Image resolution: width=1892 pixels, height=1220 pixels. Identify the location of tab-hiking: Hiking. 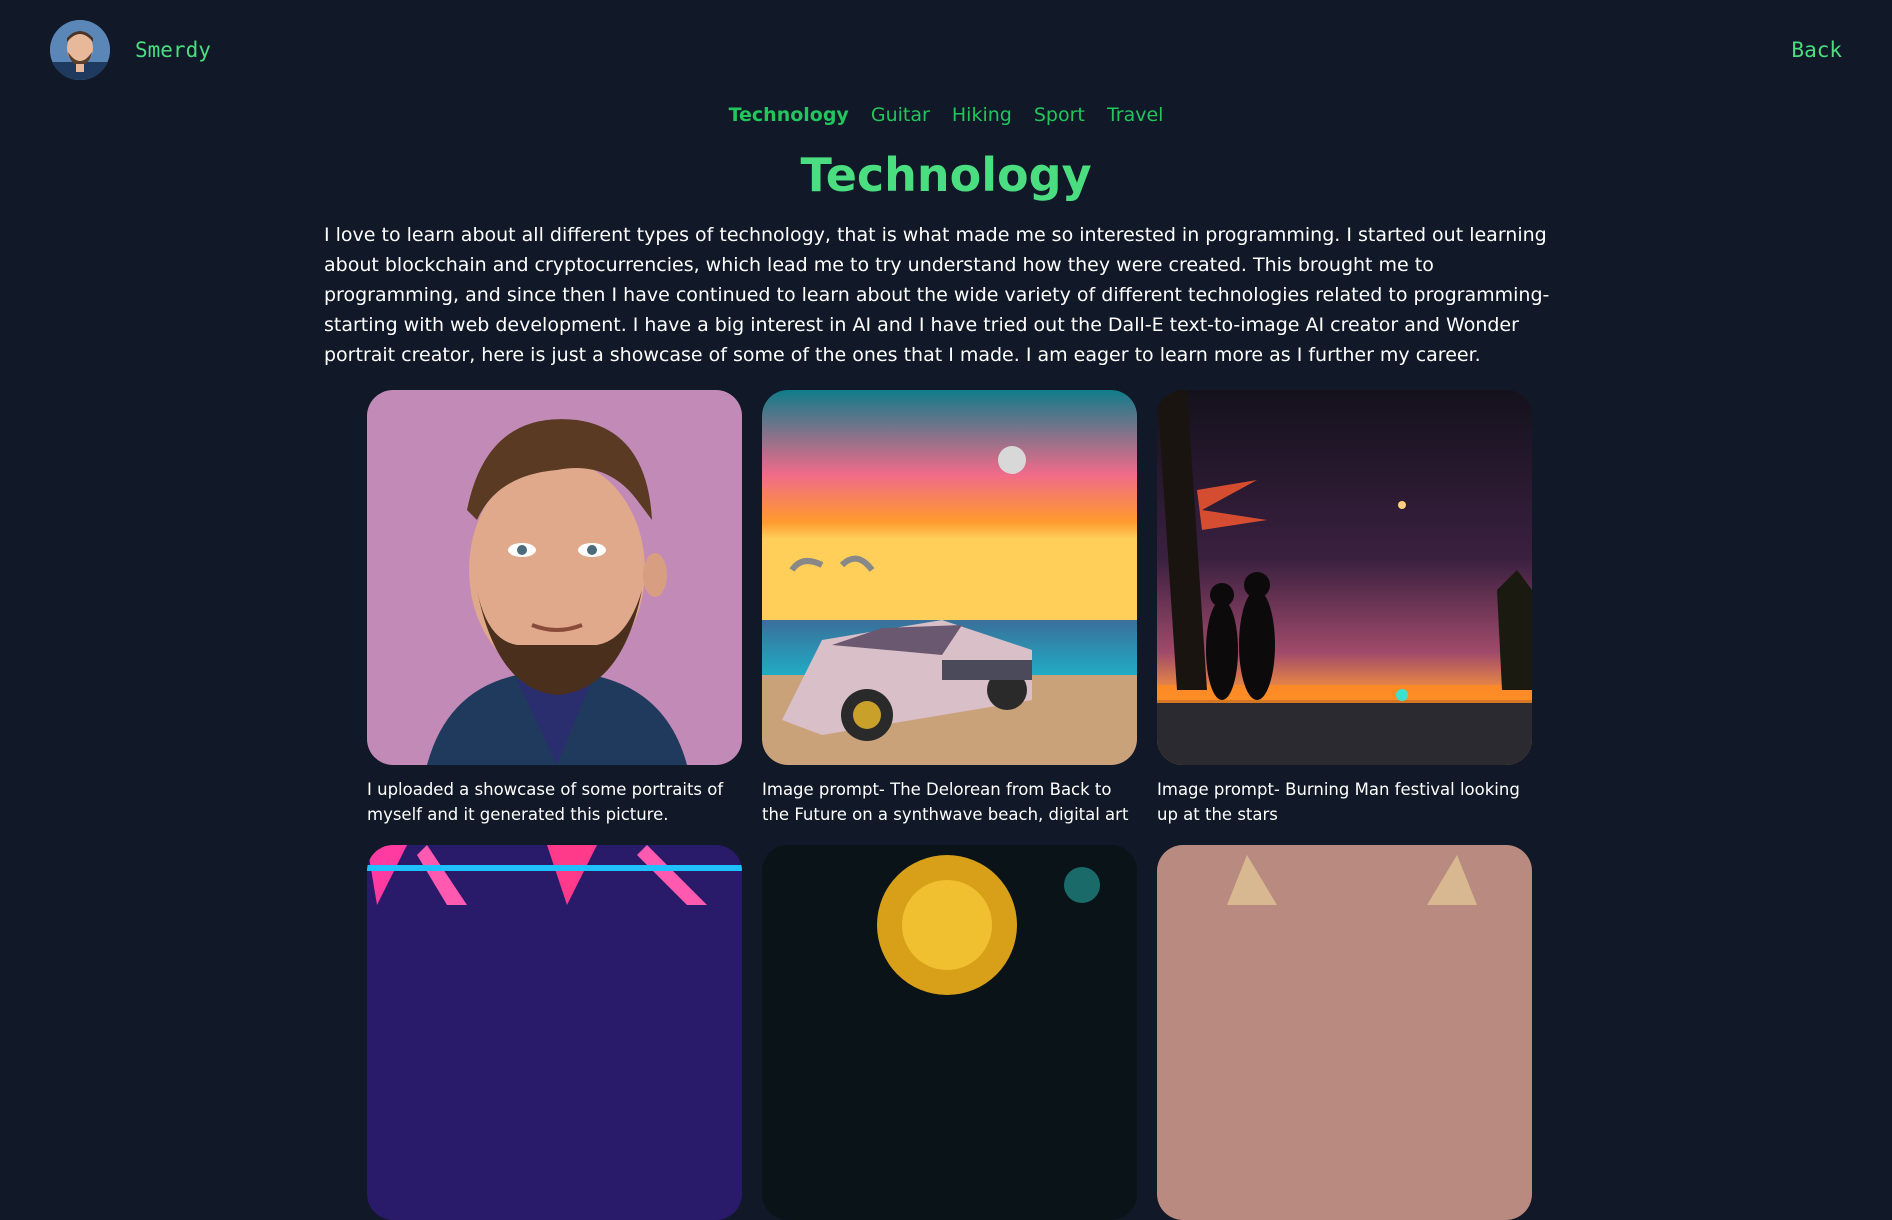
(982, 115).